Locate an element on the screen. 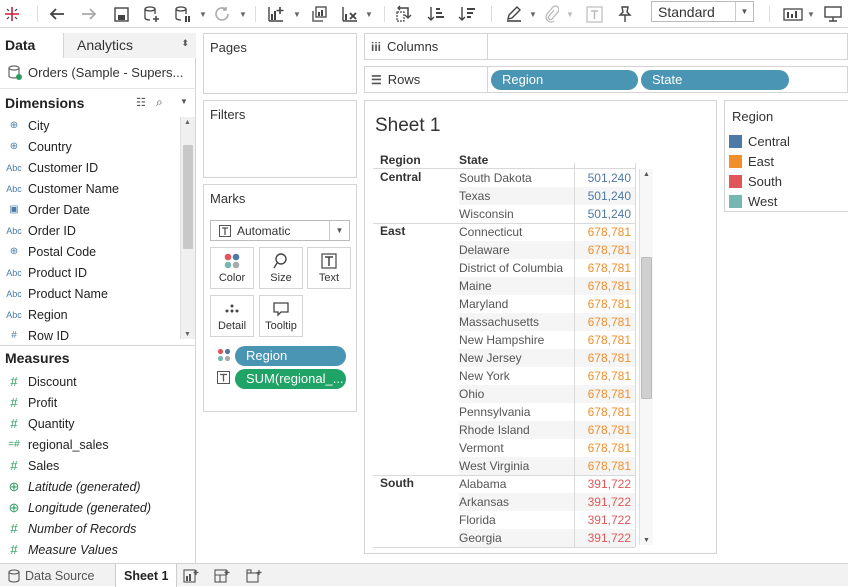 The width and height of the screenshot is (848, 587). filters-card: Filters is located at coordinates (280, 139).